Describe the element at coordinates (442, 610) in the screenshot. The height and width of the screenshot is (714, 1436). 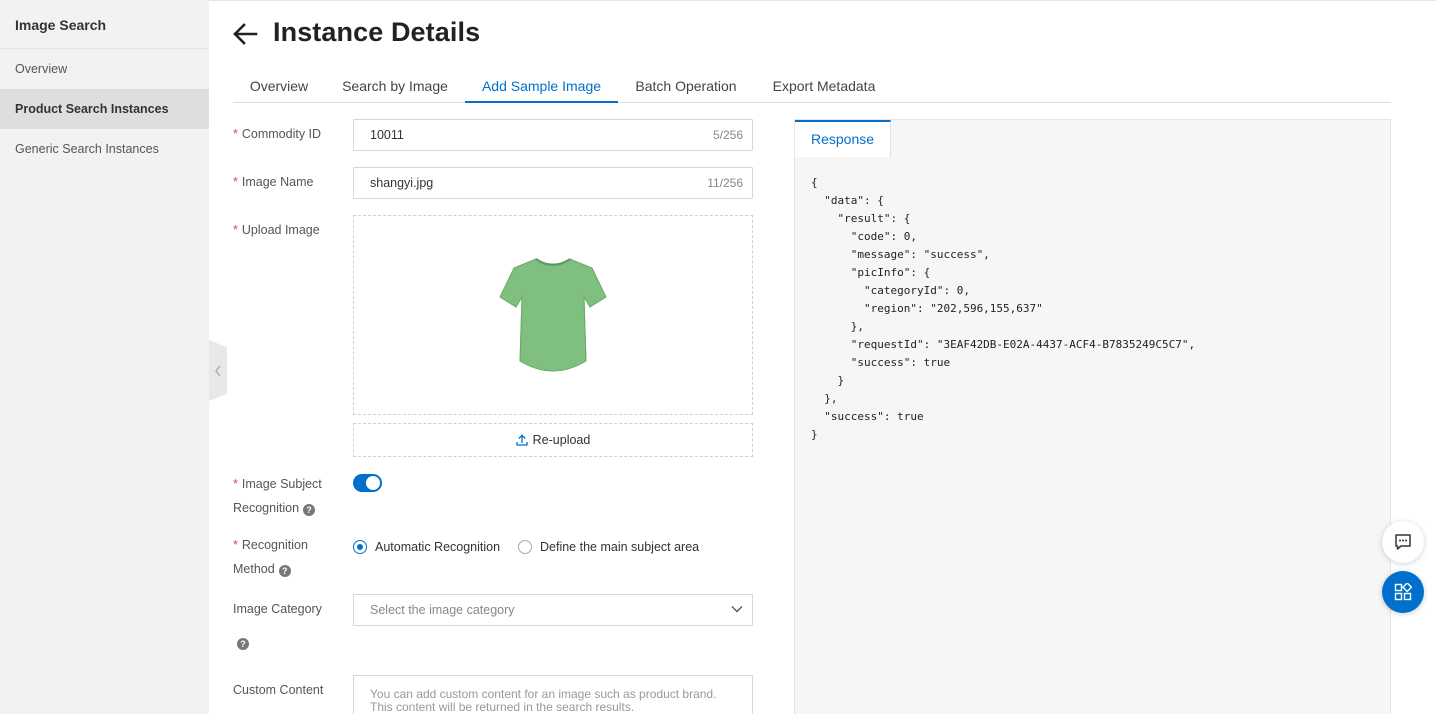
I see `image-category-placeholder: Select the image category` at that location.